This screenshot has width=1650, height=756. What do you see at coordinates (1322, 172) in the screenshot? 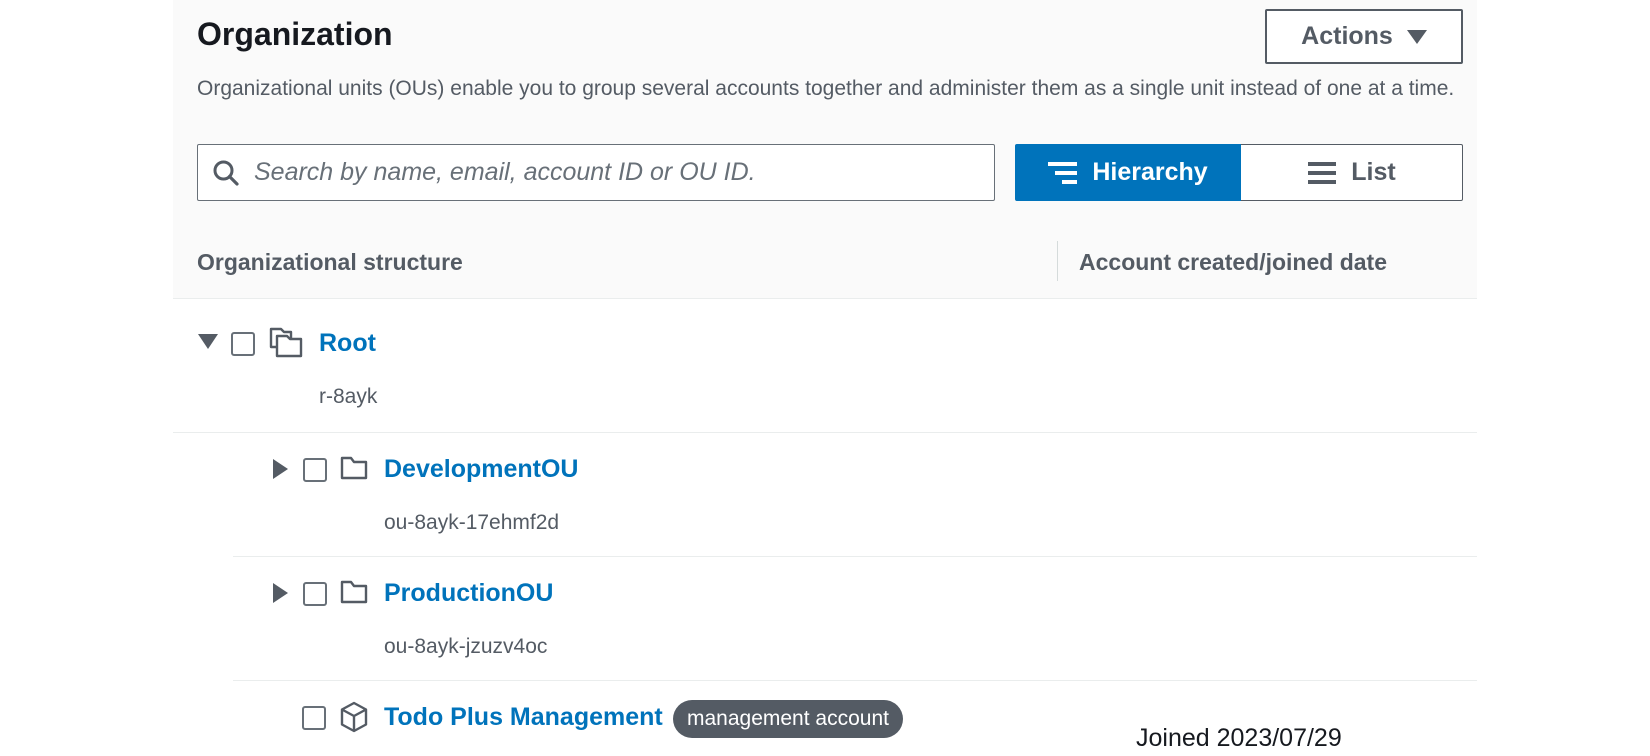
I see `list-icon` at bounding box center [1322, 172].